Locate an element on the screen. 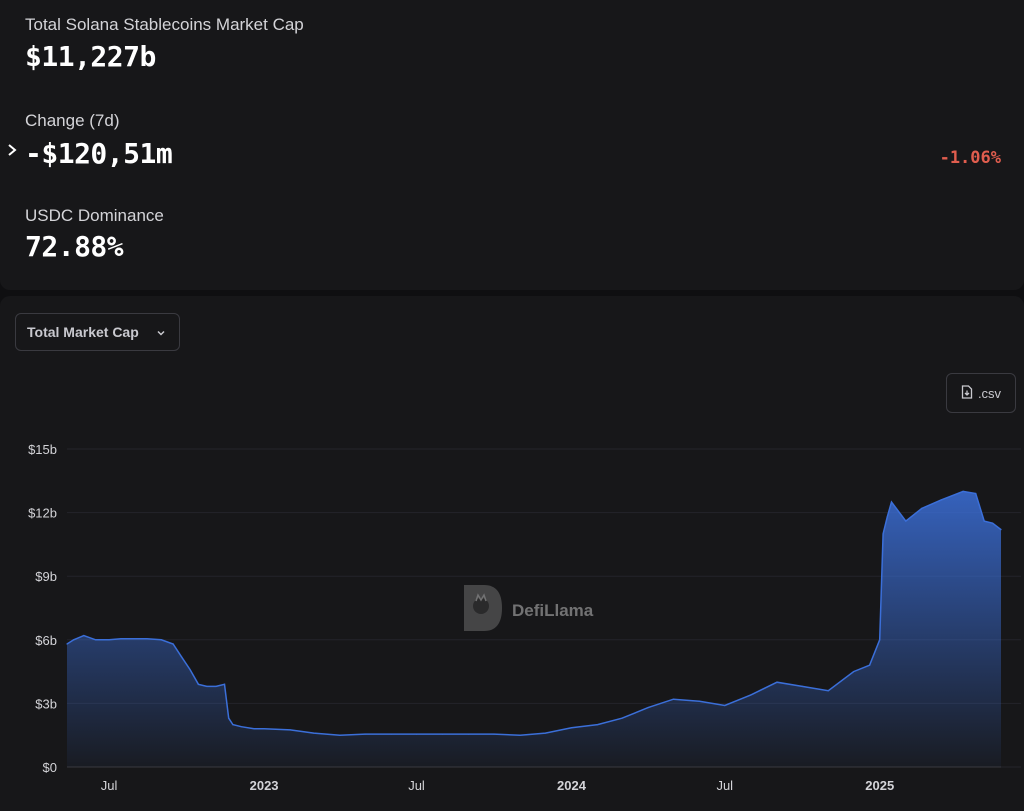 Image resolution: width=1024 pixels, height=811 pixels. csv-label: .csv is located at coordinates (989, 393).